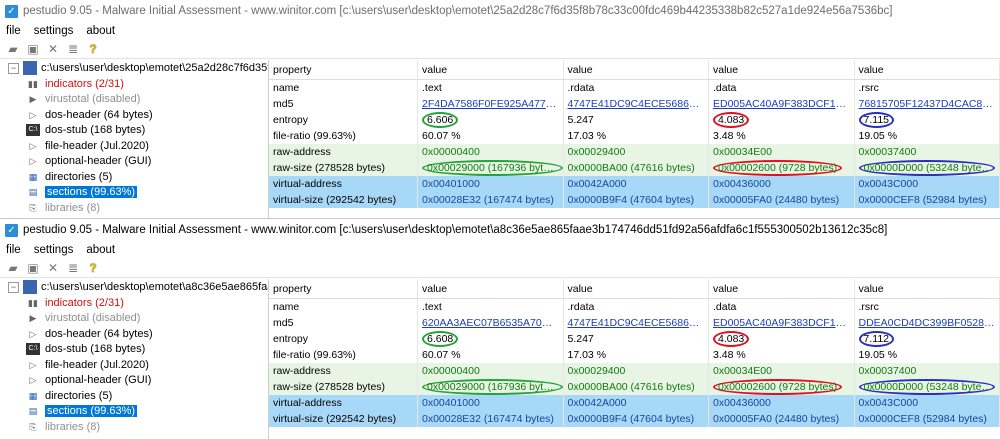  What do you see at coordinates (634, 339) in the screenshot?
I see `table-row: entropy 6.608 5.247 4.083 7.112` at bounding box center [634, 339].